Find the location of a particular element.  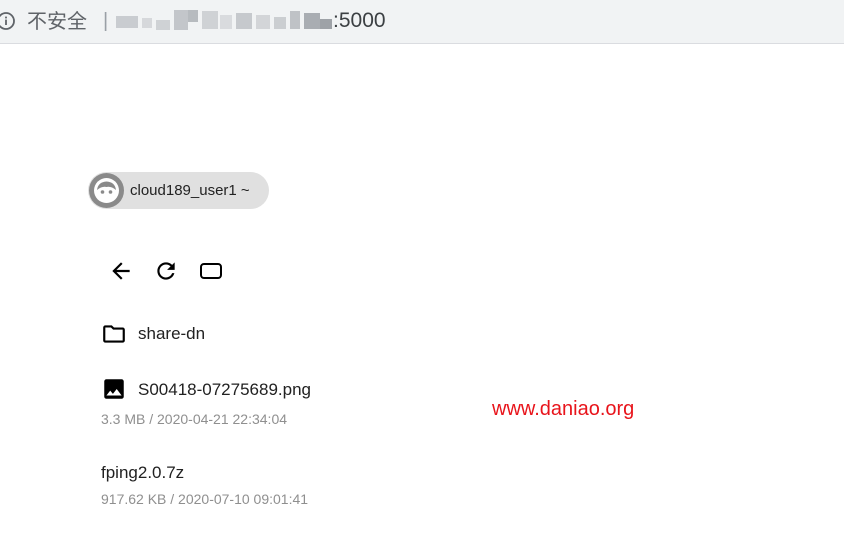

file-name: share-dn is located at coordinates (171, 334).